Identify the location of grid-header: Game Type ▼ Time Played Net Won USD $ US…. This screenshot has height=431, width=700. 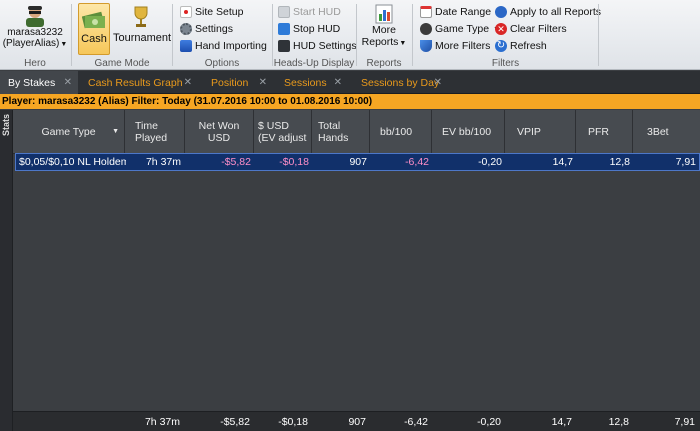
(356, 132).